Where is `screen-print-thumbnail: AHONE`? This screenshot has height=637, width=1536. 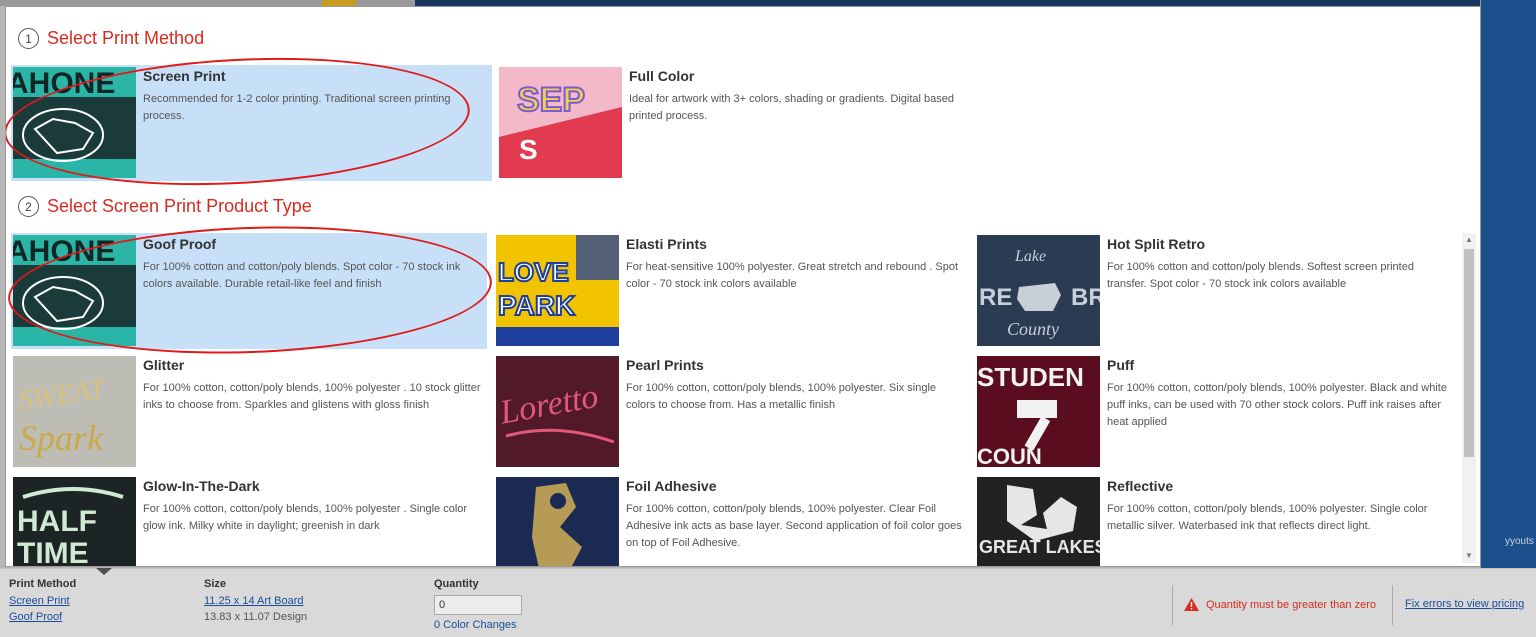 screen-print-thumbnail: AHONE is located at coordinates (74, 122).